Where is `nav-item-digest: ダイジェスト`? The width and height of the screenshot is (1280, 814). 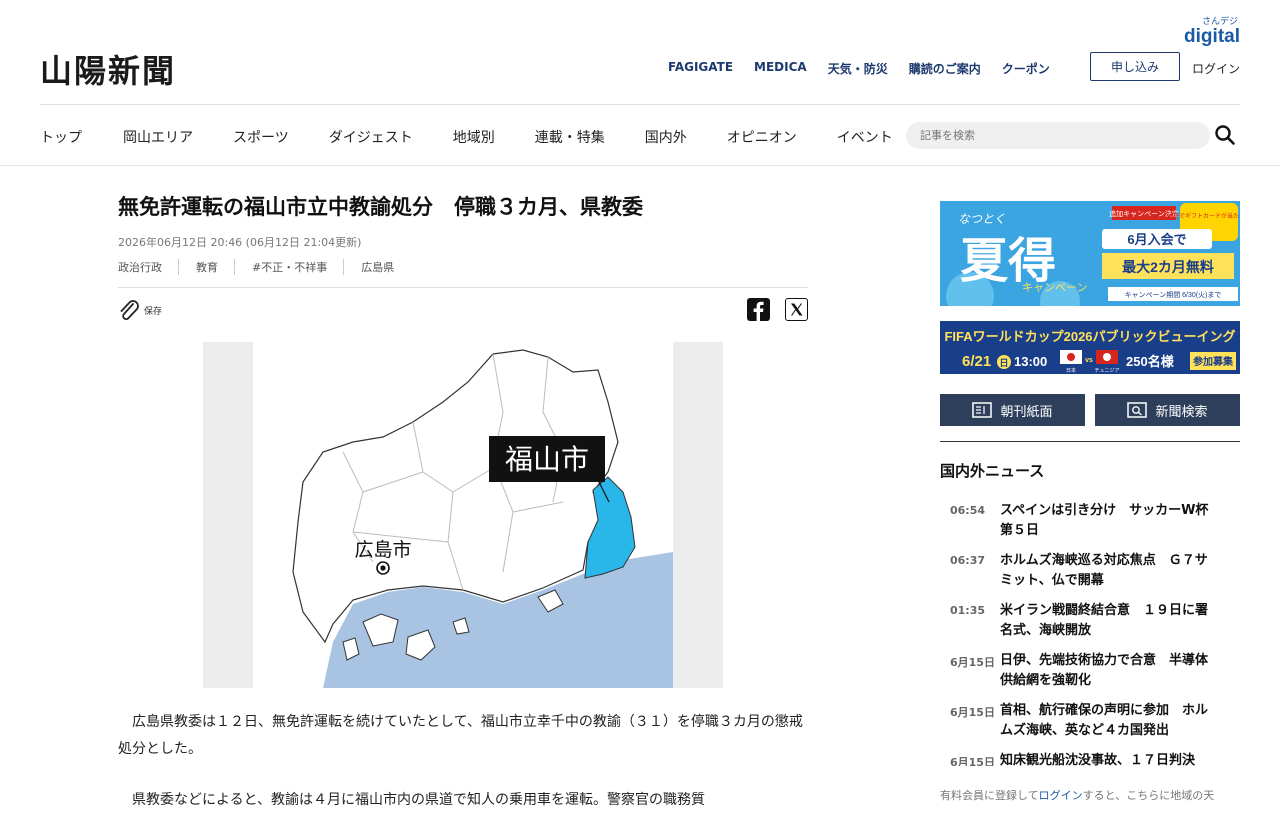 nav-item-digest: ダイジェスト is located at coordinates (371, 137).